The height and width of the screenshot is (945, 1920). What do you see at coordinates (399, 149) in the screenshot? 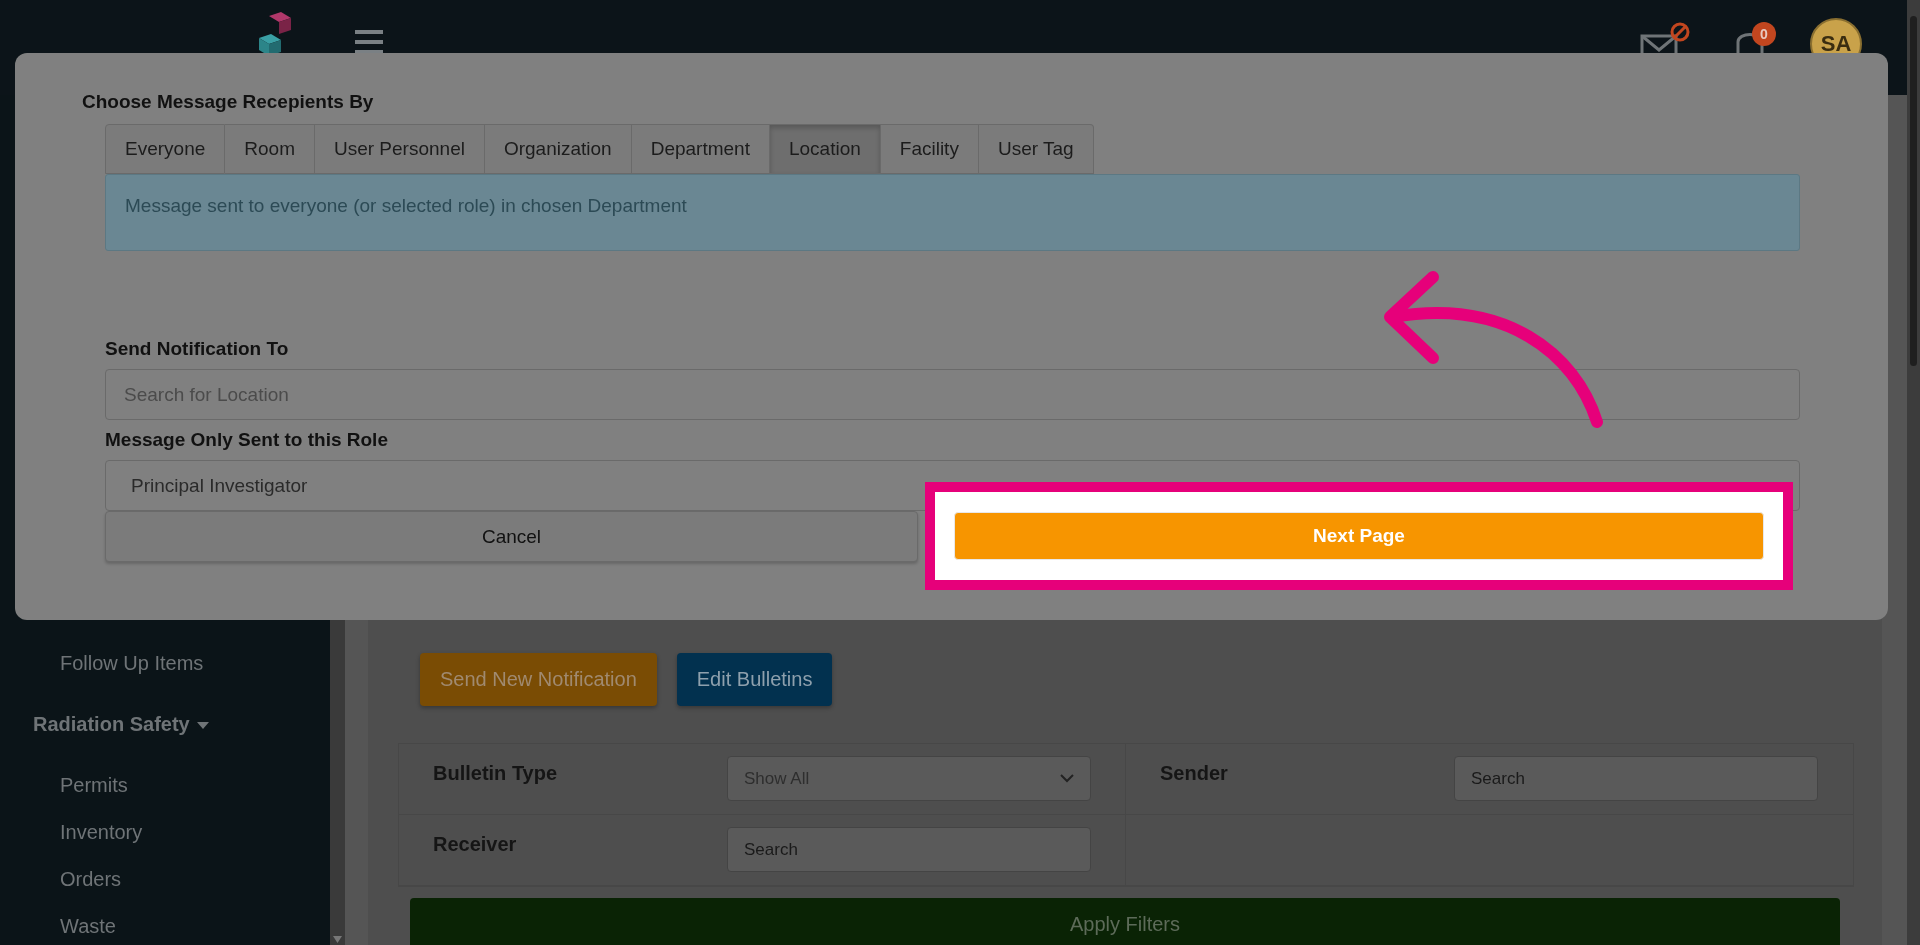
I see `recipient-tab: User Personnel` at bounding box center [399, 149].